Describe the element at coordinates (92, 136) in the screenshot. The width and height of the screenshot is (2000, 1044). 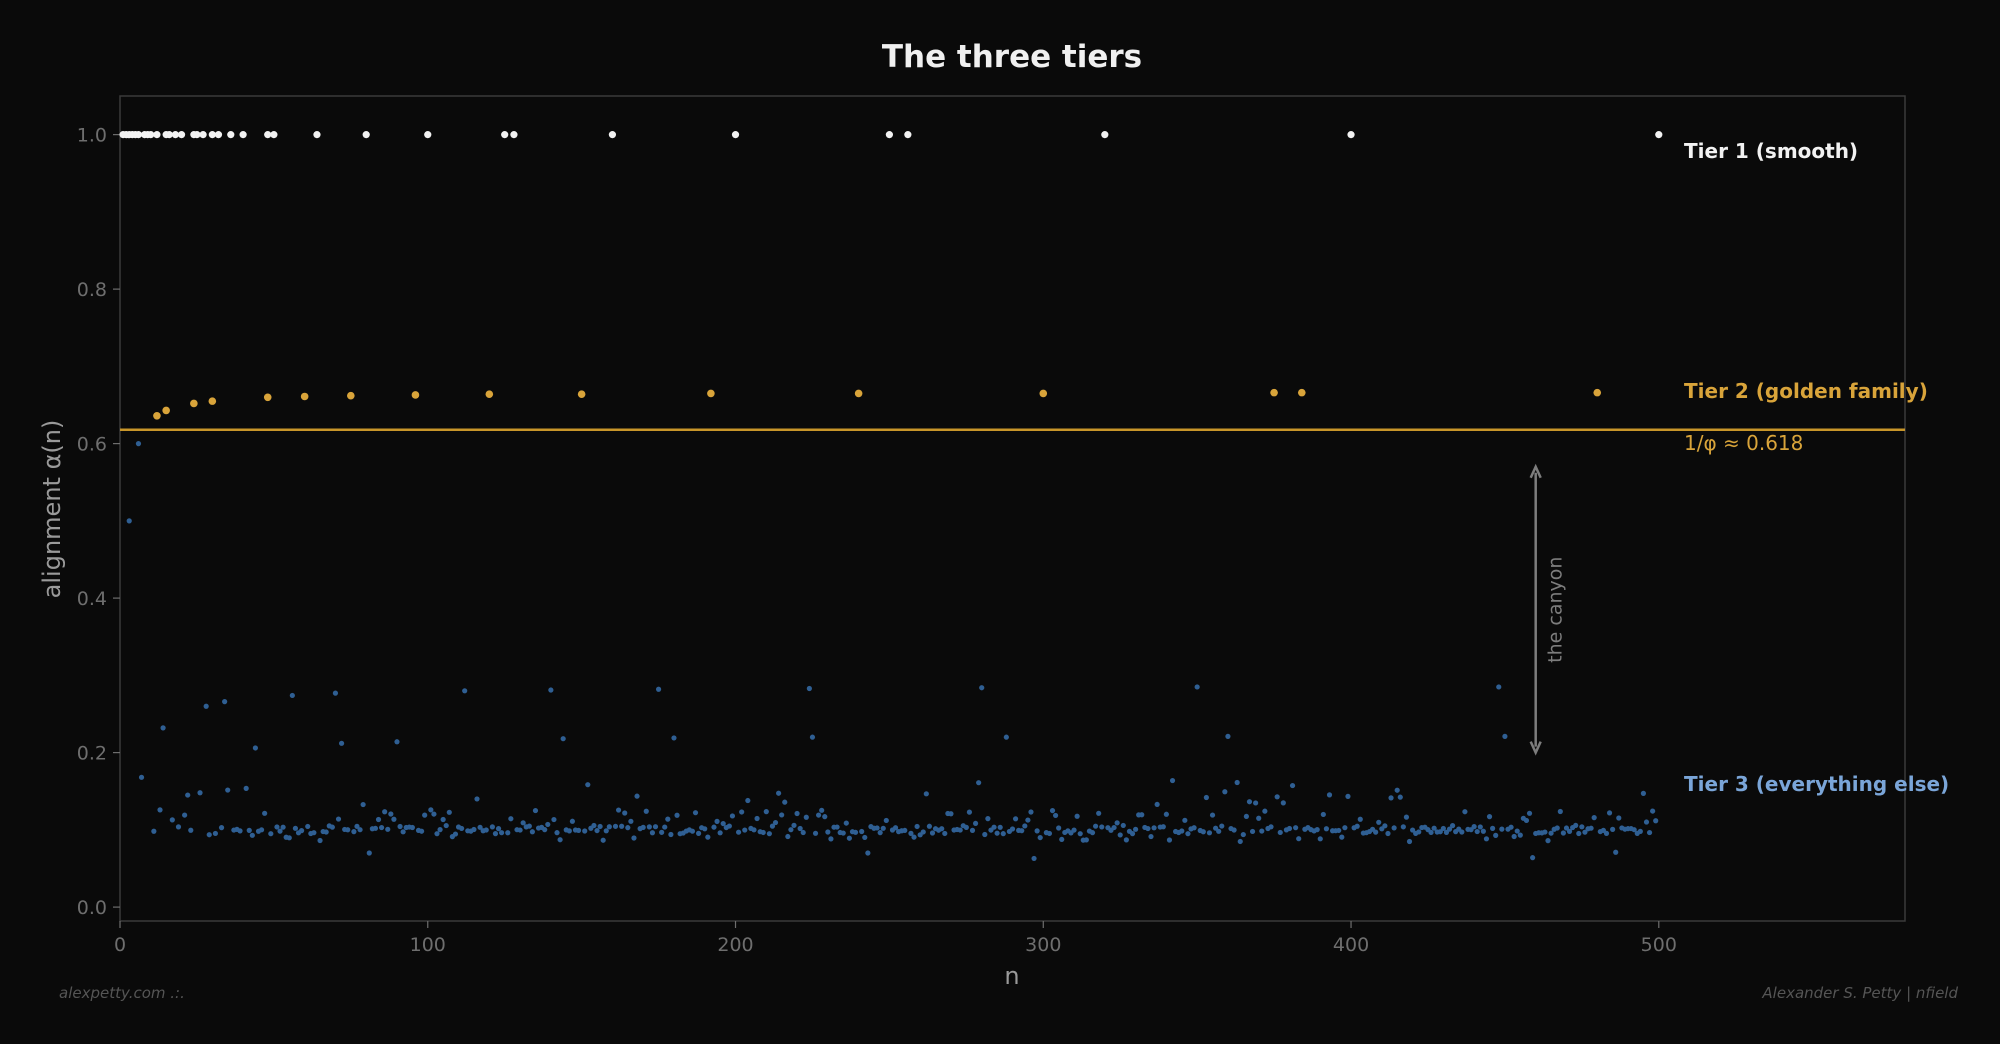
I see `y-tick-label: 1.0` at that location.